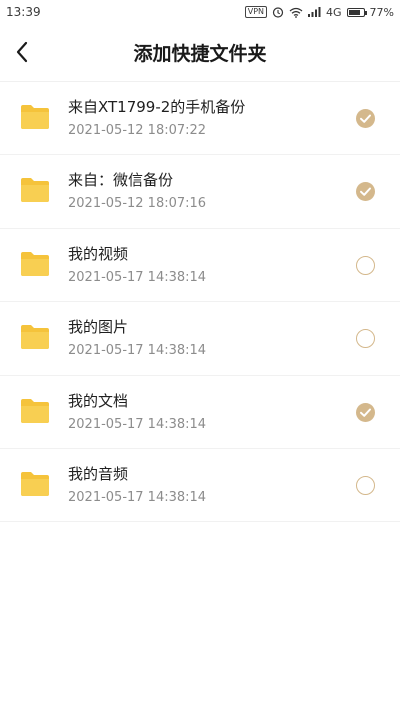 The height and width of the screenshot is (711, 400). What do you see at coordinates (137, 204) in the screenshot?
I see `folder-date: 2021-05-12 18:07:16` at bounding box center [137, 204].